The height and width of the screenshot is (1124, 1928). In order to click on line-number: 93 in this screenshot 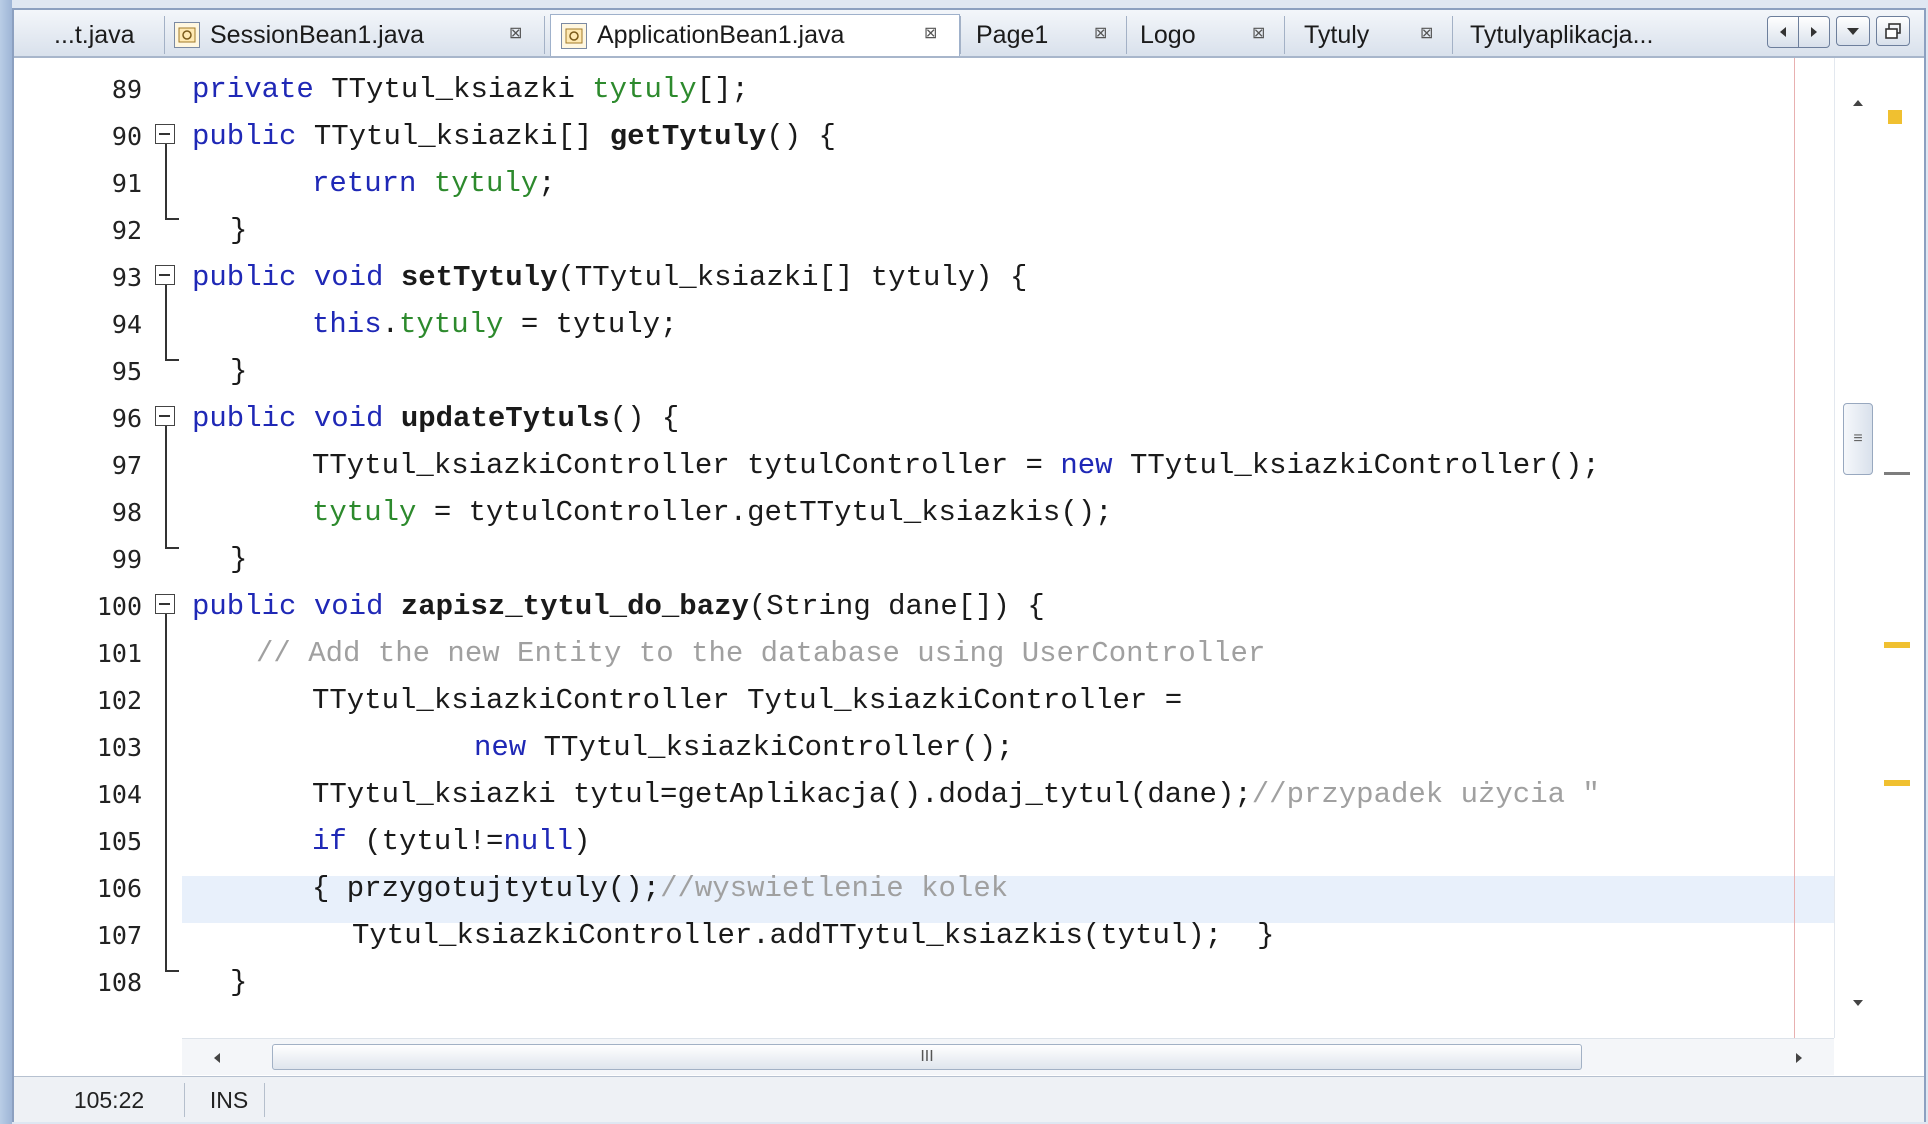, I will do `click(126, 277)`.